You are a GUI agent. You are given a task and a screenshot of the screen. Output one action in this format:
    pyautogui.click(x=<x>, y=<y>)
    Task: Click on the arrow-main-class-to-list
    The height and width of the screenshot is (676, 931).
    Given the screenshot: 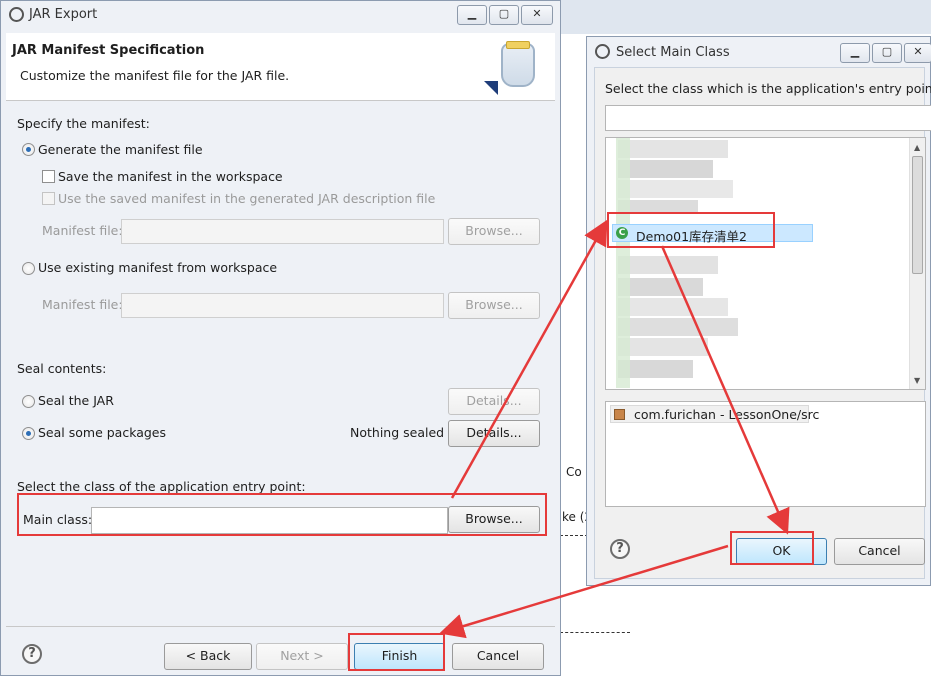 What is the action you would take?
    pyautogui.click(x=529, y=359)
    